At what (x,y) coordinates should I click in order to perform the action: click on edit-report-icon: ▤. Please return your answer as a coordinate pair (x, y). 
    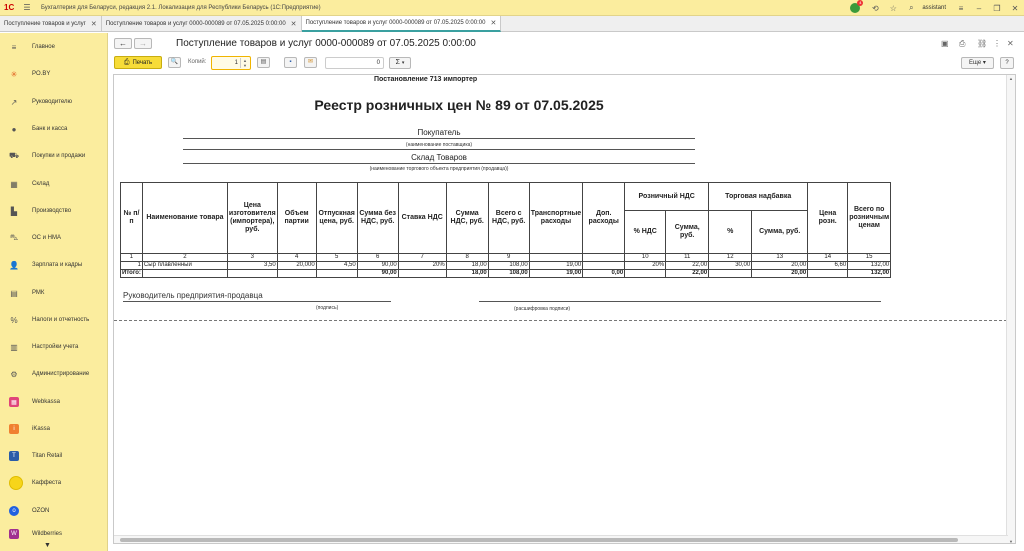
    Looking at the image, I should click on (263, 62).